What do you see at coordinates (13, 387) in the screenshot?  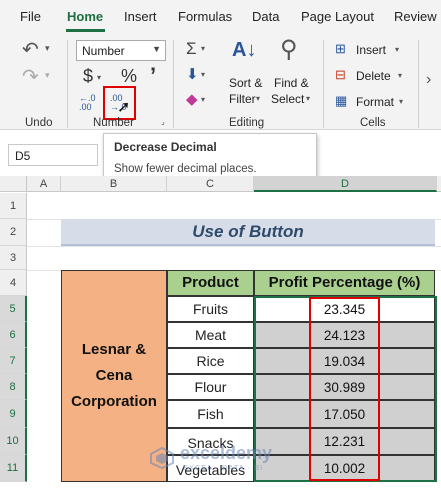 I see `row-header-8: 8` at bounding box center [13, 387].